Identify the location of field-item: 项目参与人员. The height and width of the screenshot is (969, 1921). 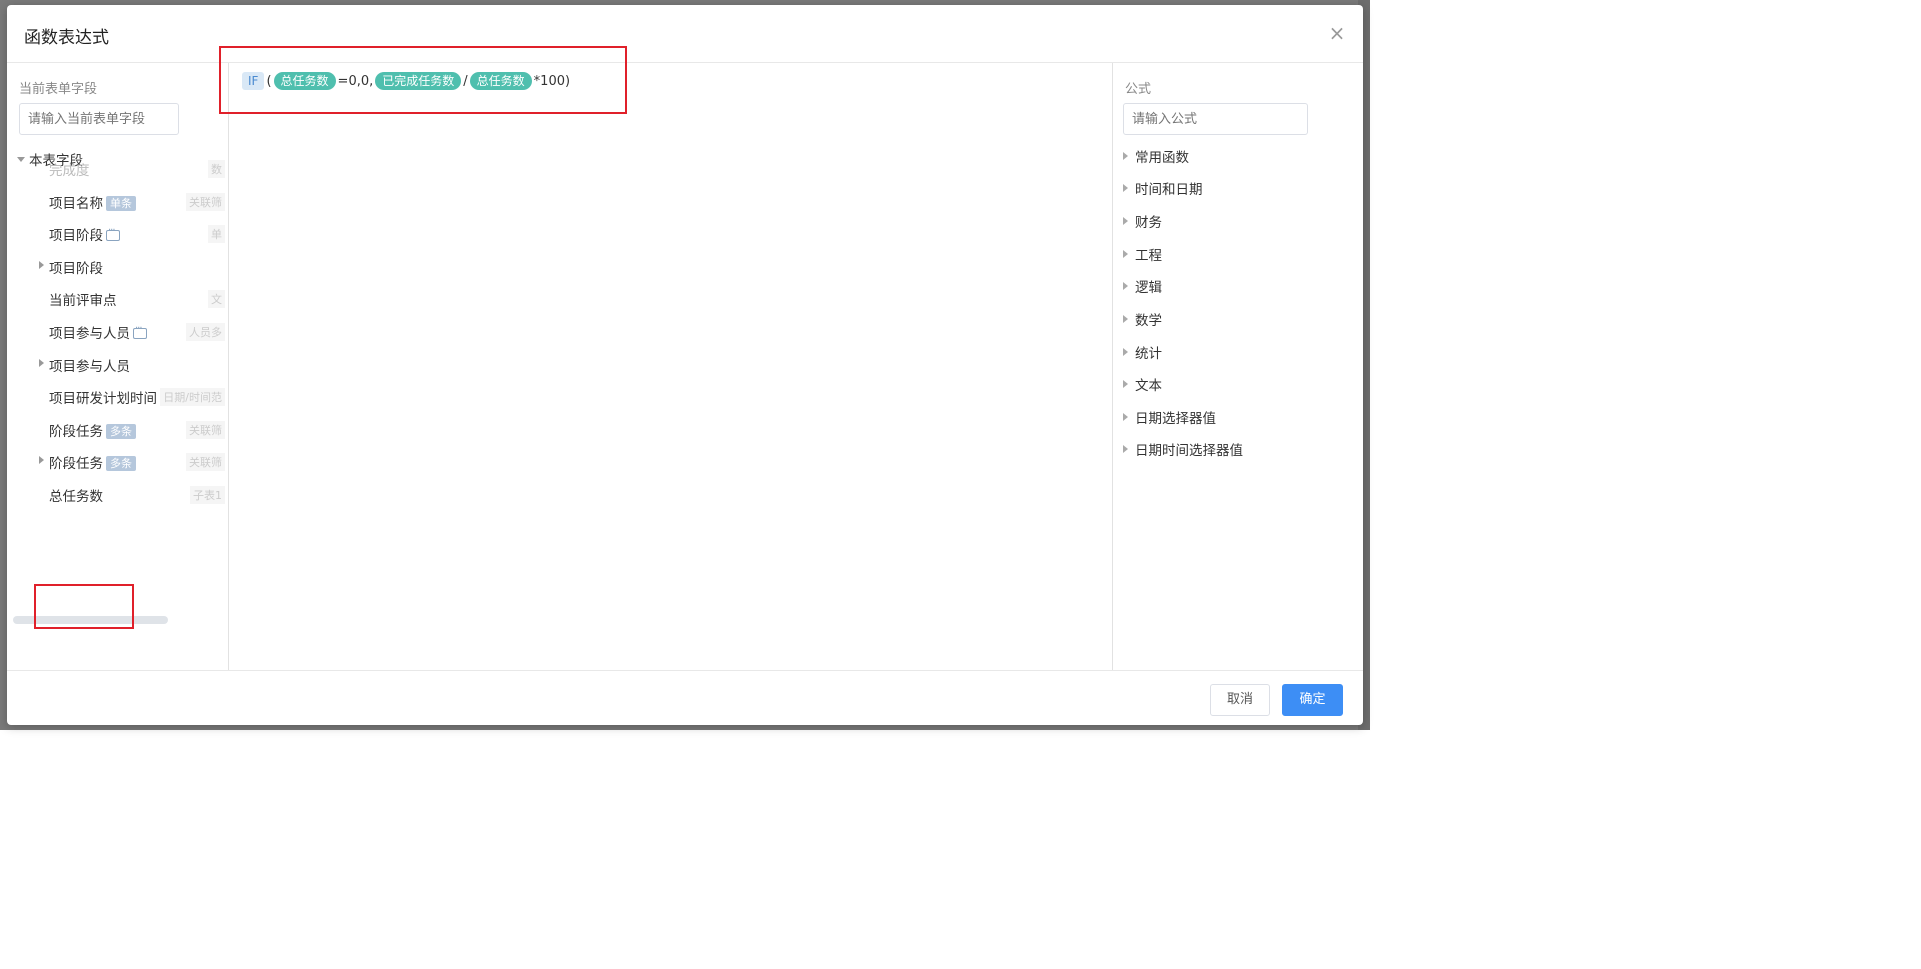
(117, 364).